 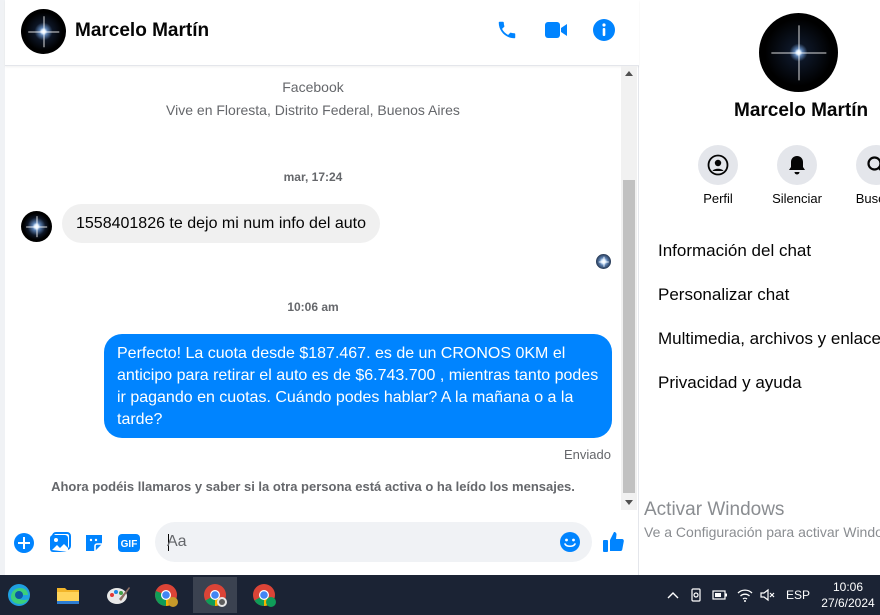 I want to click on windows-taskbar: ESP 10:06 27/6/2024, so click(x=440, y=595).